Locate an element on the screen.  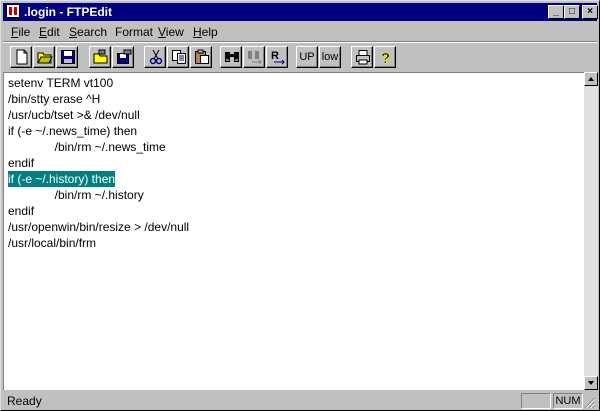
print-icon is located at coordinates (363, 57).